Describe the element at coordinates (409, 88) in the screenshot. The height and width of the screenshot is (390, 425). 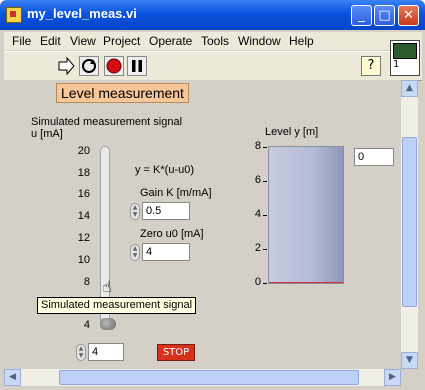
I see `scroll-up-button: ▲` at that location.